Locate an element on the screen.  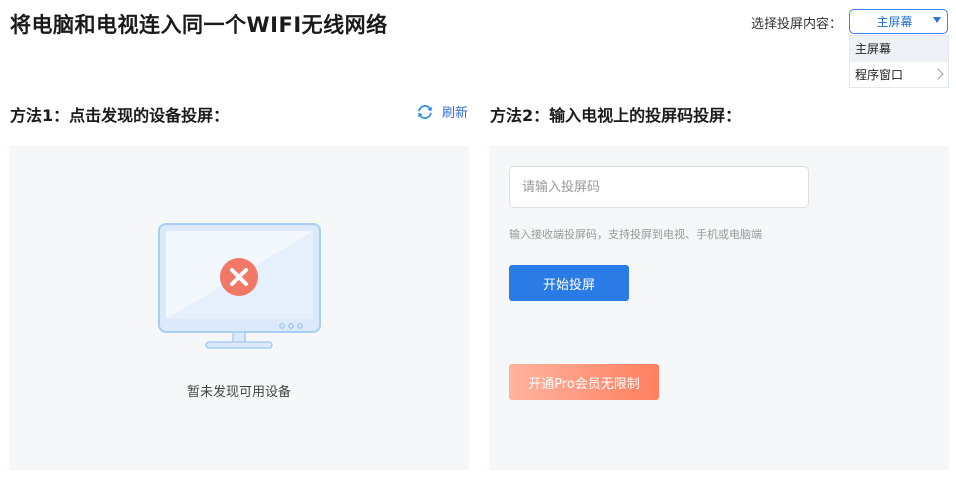
option-label: 主屏幕 is located at coordinates (873, 49).